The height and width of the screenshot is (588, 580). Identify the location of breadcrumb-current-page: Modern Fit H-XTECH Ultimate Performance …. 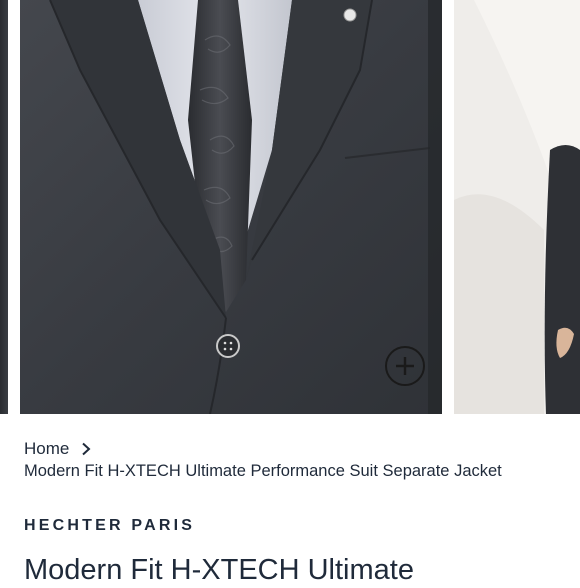
(263, 471).